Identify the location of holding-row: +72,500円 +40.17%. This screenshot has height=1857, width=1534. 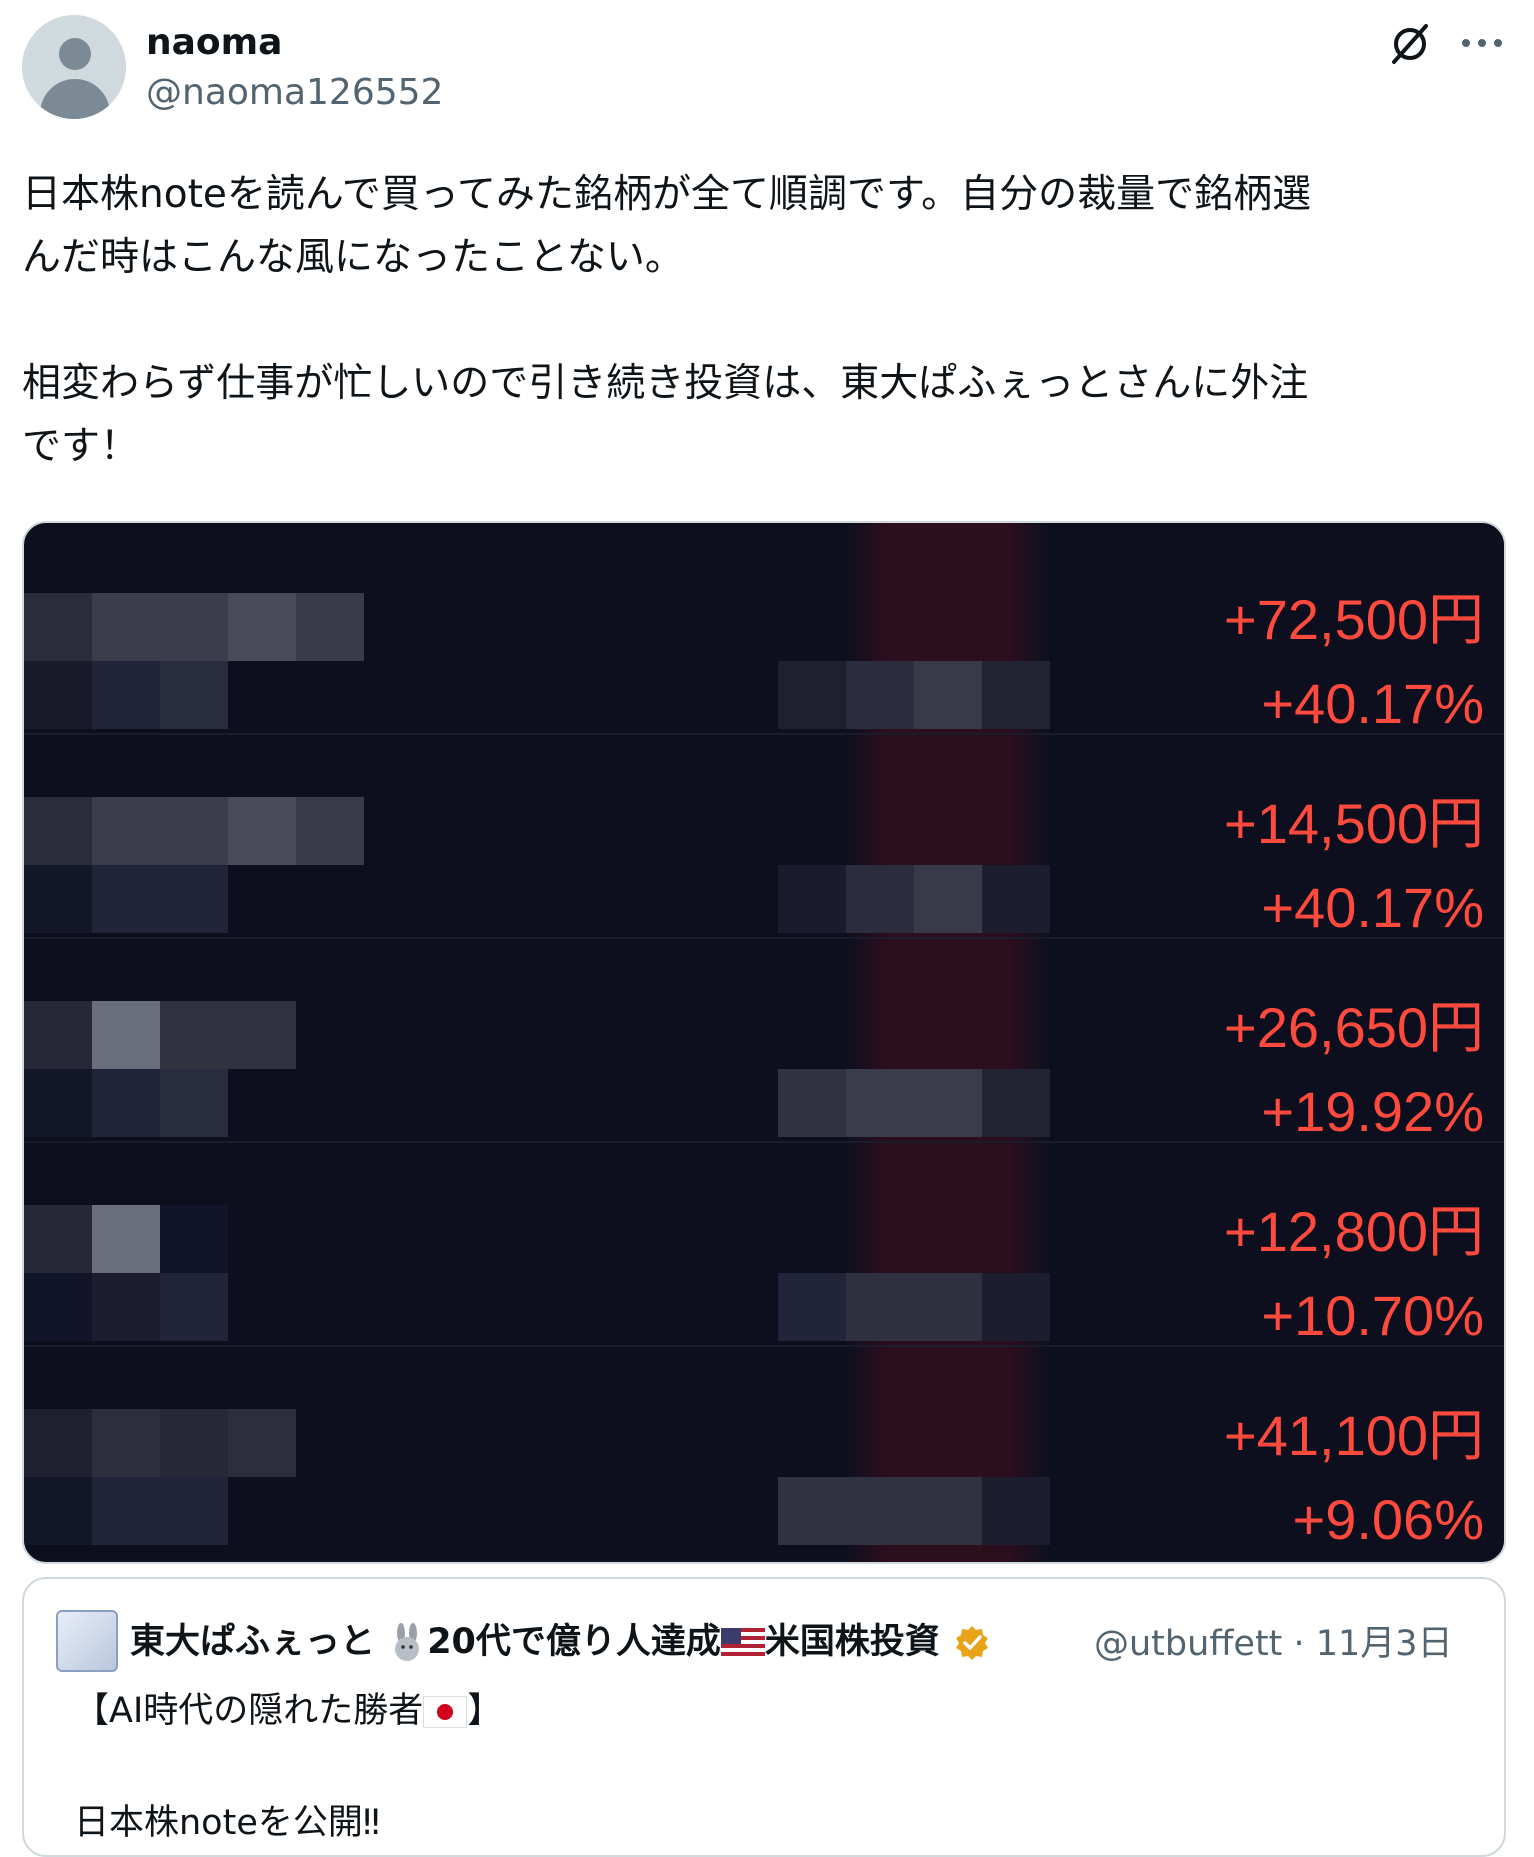
(764, 637).